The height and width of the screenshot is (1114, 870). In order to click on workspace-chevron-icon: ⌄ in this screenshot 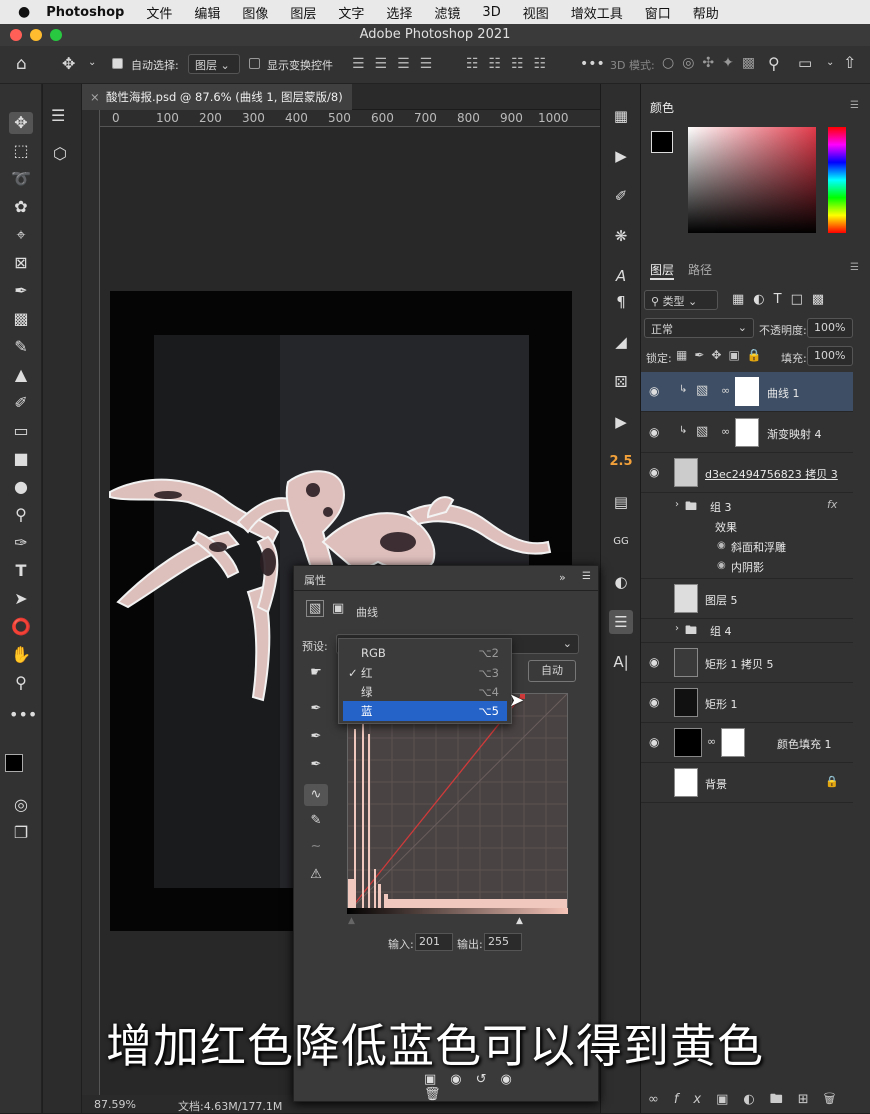, I will do `click(830, 62)`.